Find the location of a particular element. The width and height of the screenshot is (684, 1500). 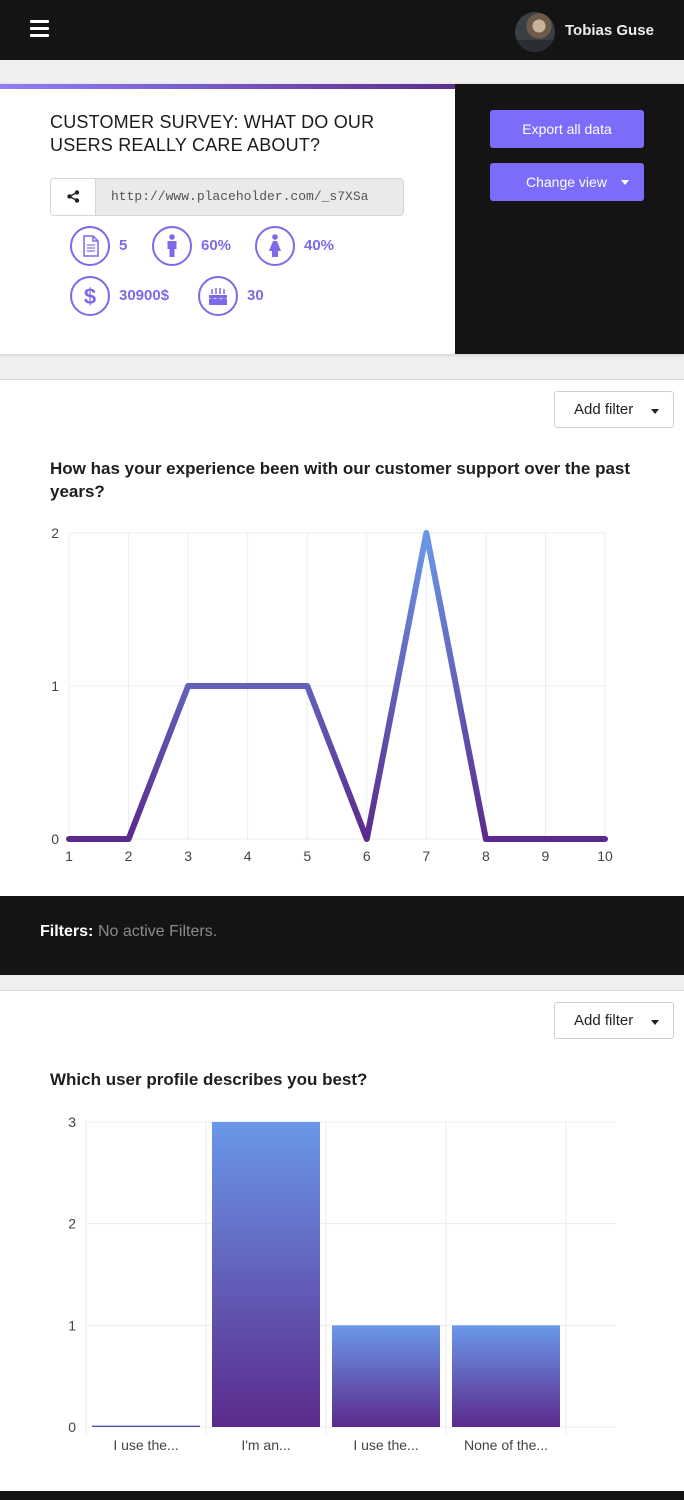

stat-income-value: 30900$ is located at coordinates (144, 295).